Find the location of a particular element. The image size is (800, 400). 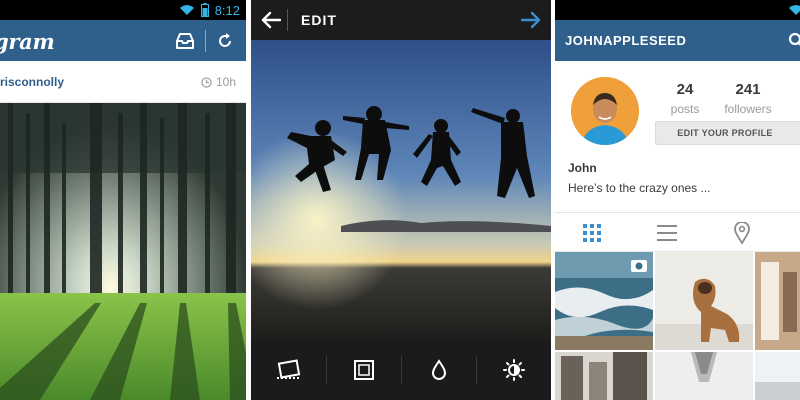

clock: 8:12 is located at coordinates (227, 10).